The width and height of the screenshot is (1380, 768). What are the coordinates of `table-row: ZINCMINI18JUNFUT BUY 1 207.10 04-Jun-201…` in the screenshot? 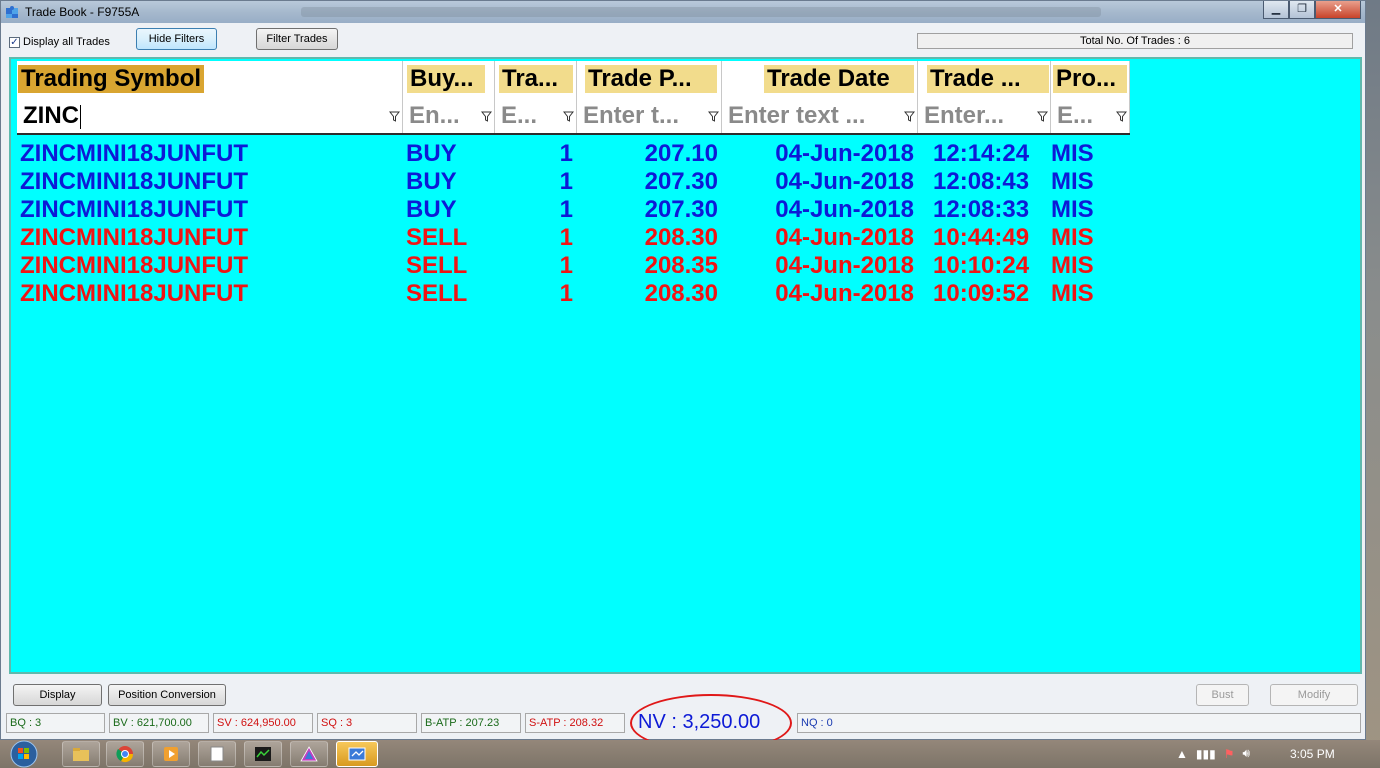 It's located at (566, 154).